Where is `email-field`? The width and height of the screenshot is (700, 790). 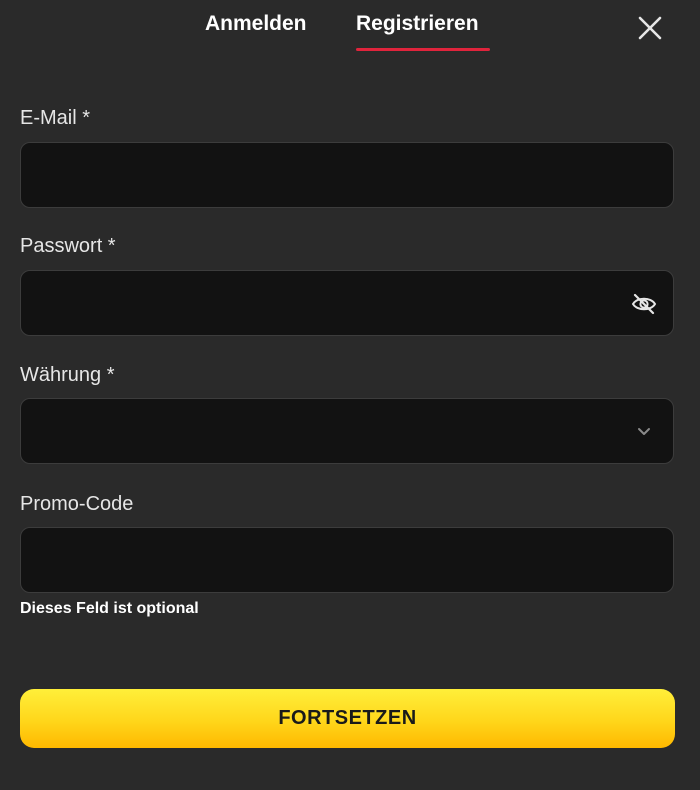 email-field is located at coordinates (347, 175).